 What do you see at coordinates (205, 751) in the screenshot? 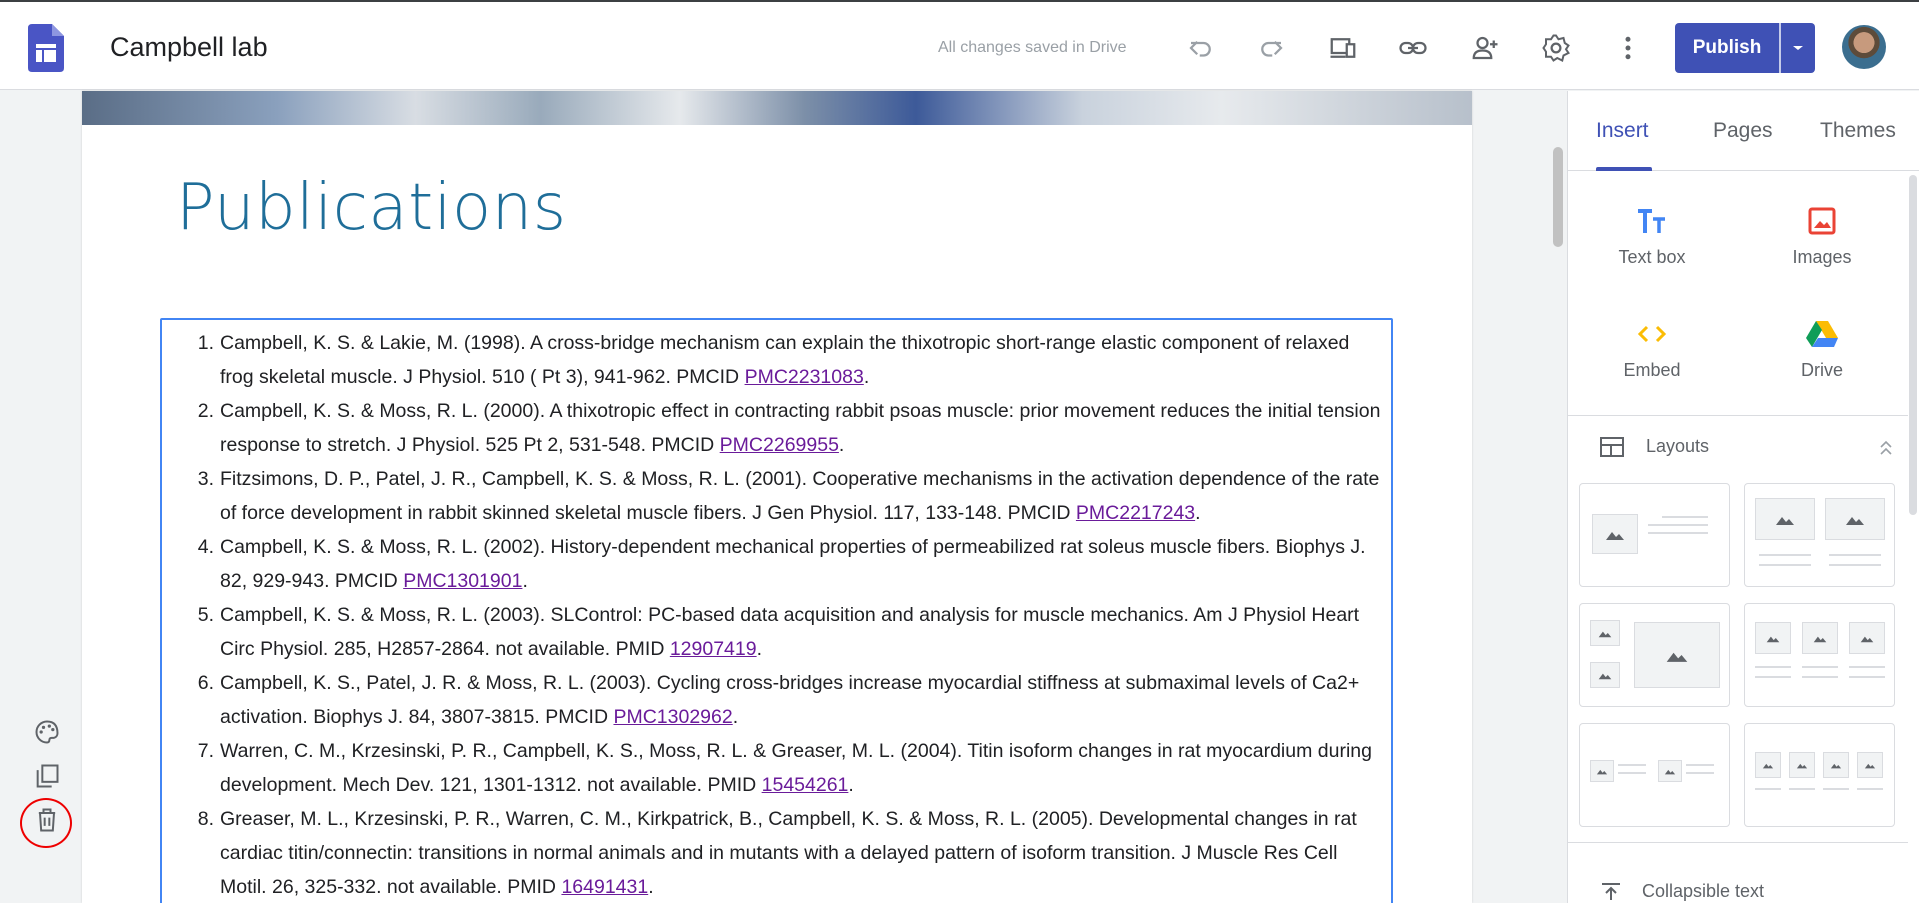
I see `list-number: 7.` at bounding box center [205, 751].